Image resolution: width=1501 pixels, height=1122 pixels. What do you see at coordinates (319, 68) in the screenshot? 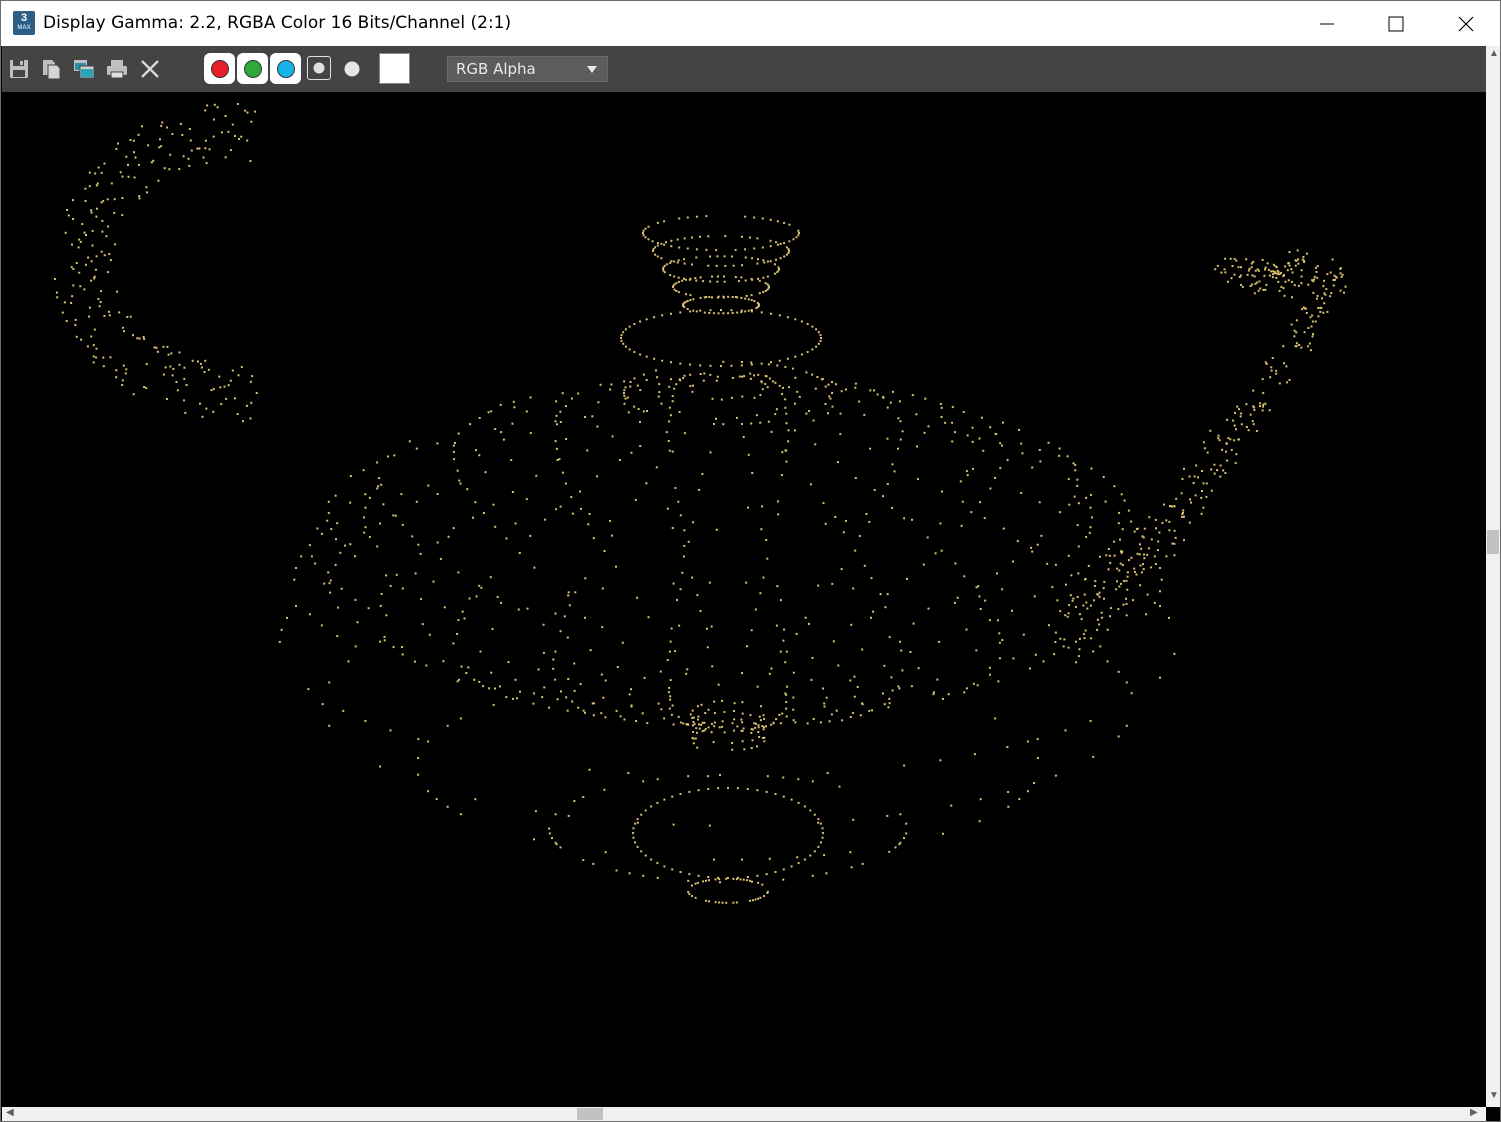
I see `display-alpha-button` at bounding box center [319, 68].